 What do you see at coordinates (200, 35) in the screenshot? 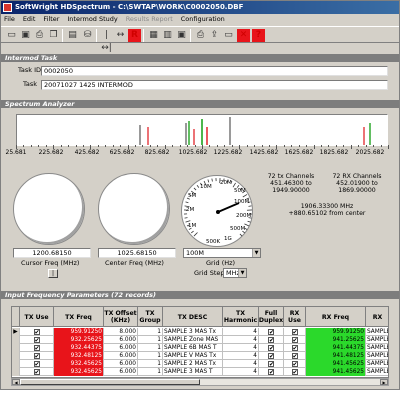
I see `printer2-icon: ⎙` at bounding box center [200, 35].